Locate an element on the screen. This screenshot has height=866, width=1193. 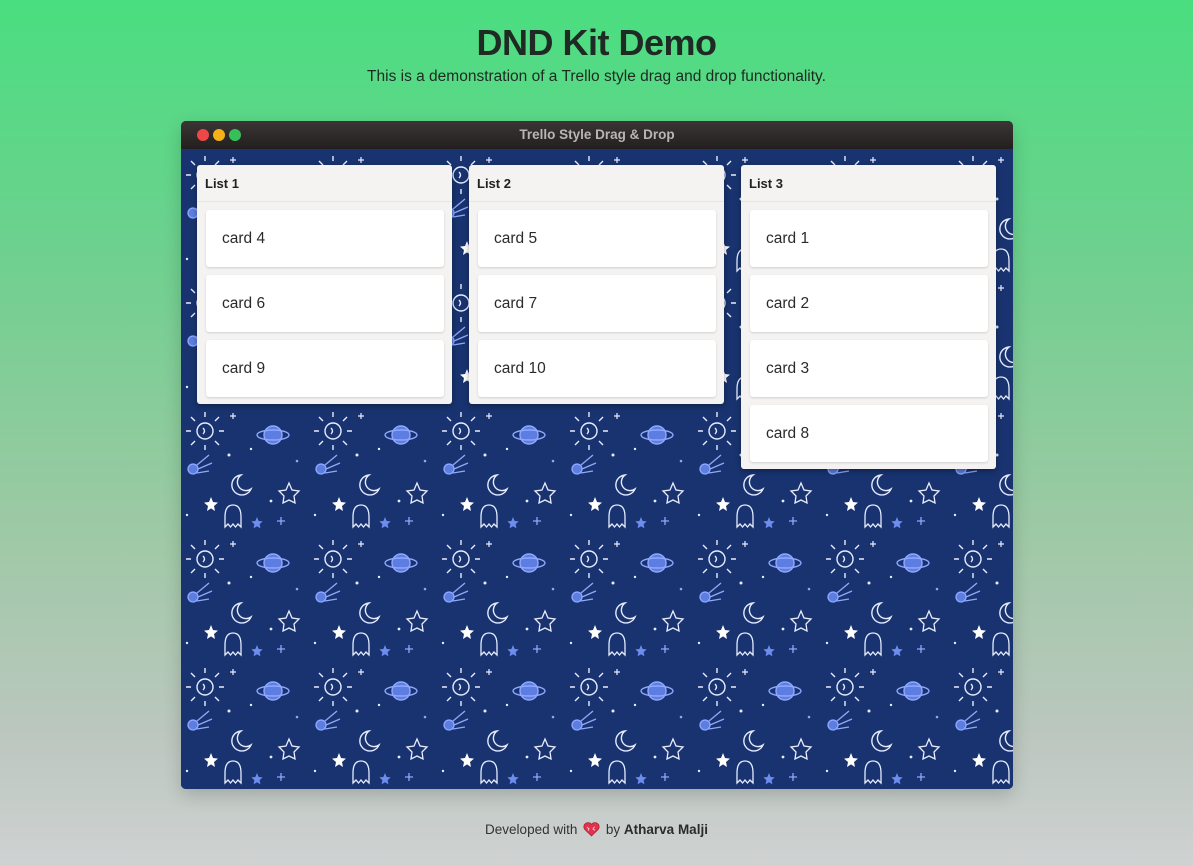
list-2: List 2 card 5 card 7 card 10 is located at coordinates (596, 284).